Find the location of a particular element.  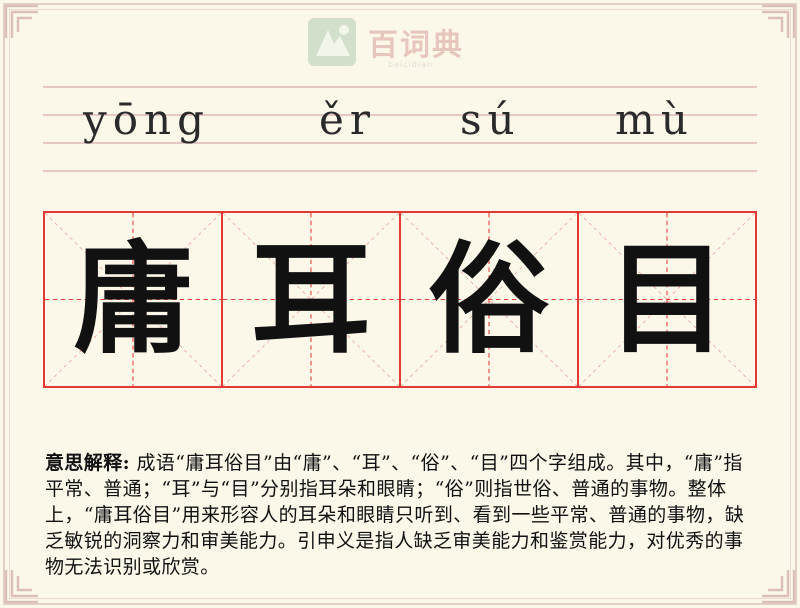

idiom-character: 耳 is located at coordinates (311, 299).